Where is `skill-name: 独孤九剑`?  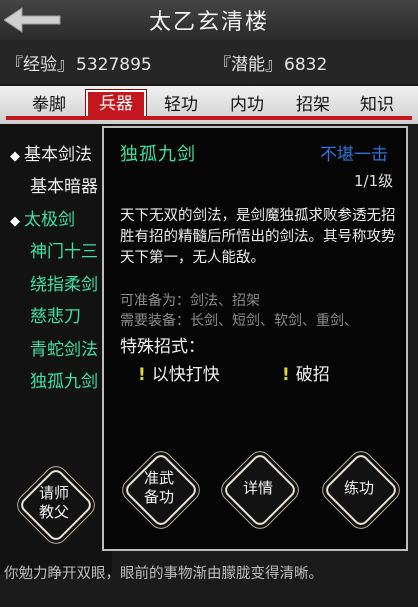
skill-name: 独孤九剑 is located at coordinates (158, 154).